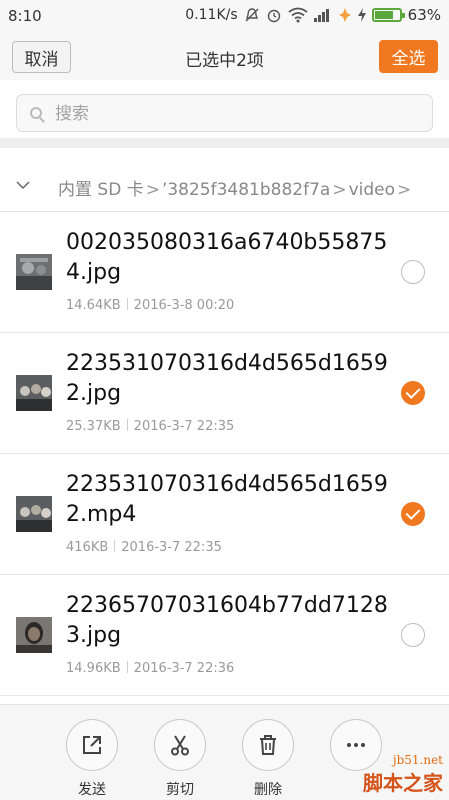 The height and width of the screenshot is (800, 449). Describe the element at coordinates (227, 620) in the screenshot. I see `file-name: 22365707031604b77dd71283.jpg` at that location.